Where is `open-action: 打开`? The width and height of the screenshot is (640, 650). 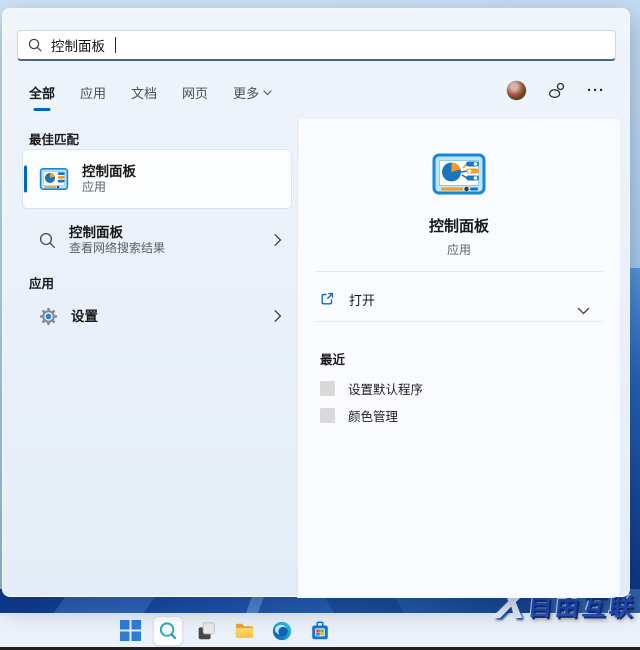
open-action: 打开 is located at coordinates (347, 299).